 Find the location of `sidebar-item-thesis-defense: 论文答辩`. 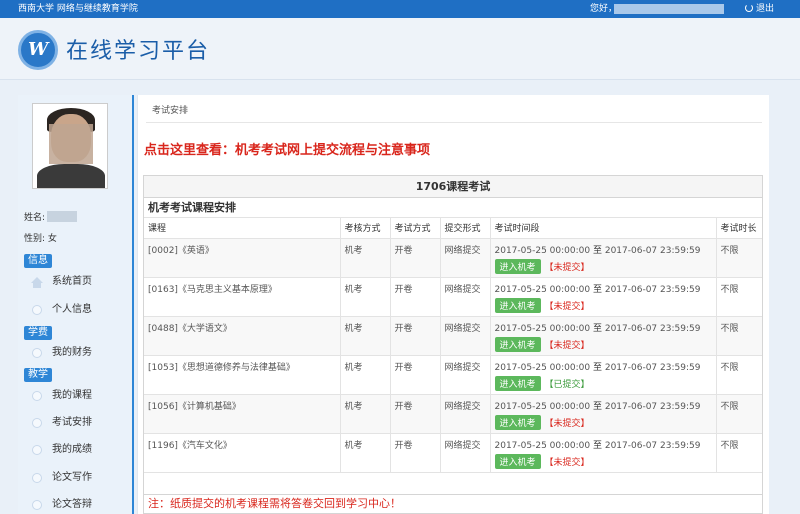

sidebar-item-thesis-defense: 论文答辩 is located at coordinates (75, 503).